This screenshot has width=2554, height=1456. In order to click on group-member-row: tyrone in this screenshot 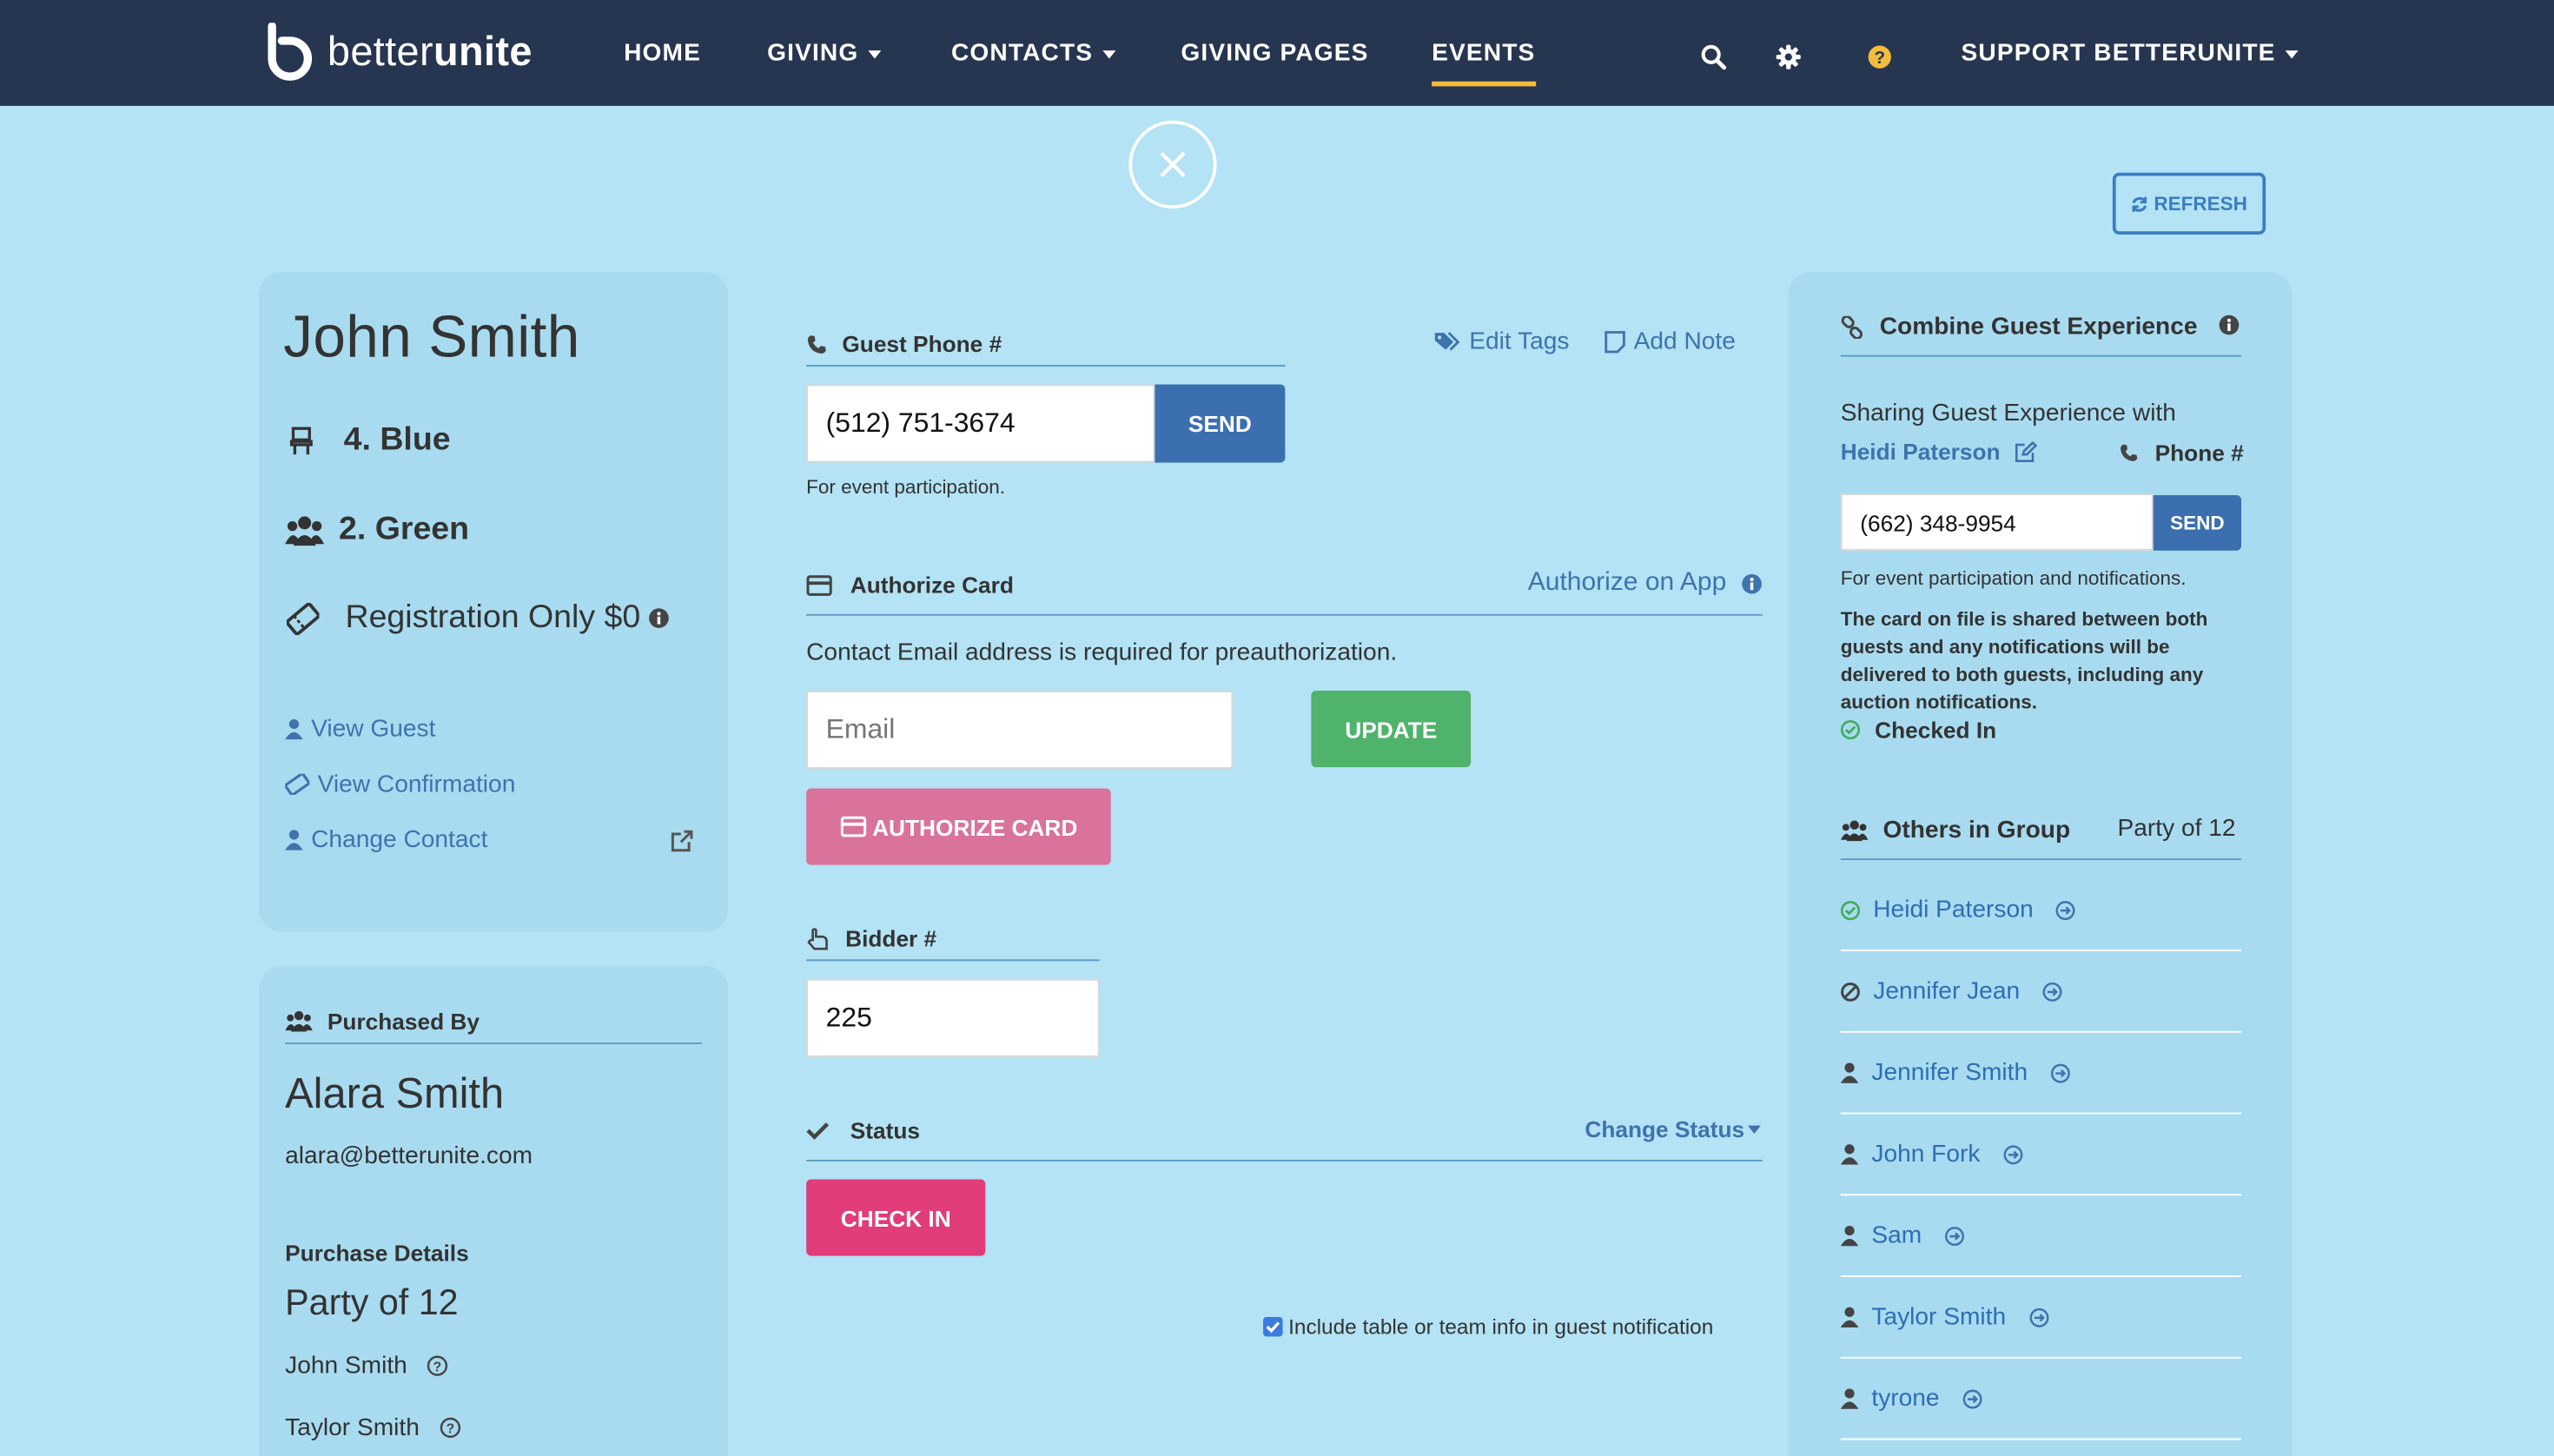, I will do `click(2041, 1399)`.